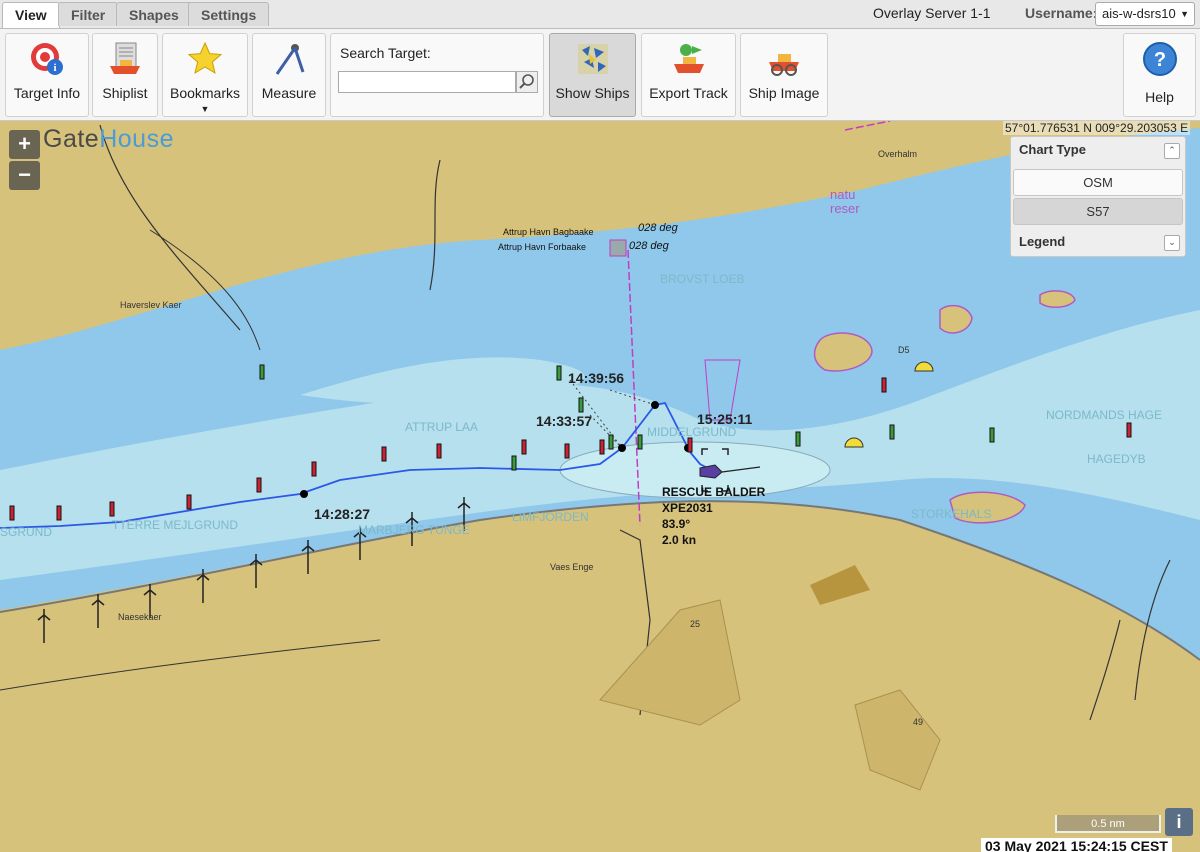 This screenshot has width=1200, height=852. What do you see at coordinates (24, 160) in the screenshot?
I see `zoom-controls: + −` at bounding box center [24, 160].